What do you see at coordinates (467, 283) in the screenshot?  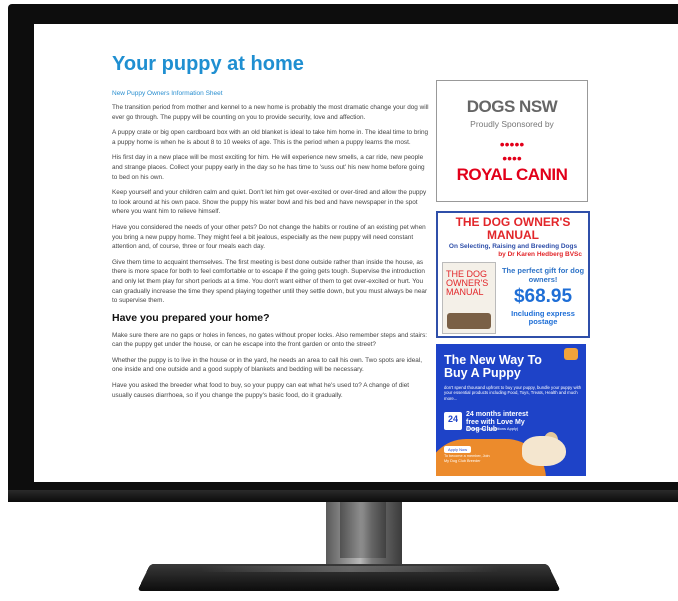 I see `book-cover-title: THE DOG OWNER'S MANUAL` at bounding box center [467, 283].